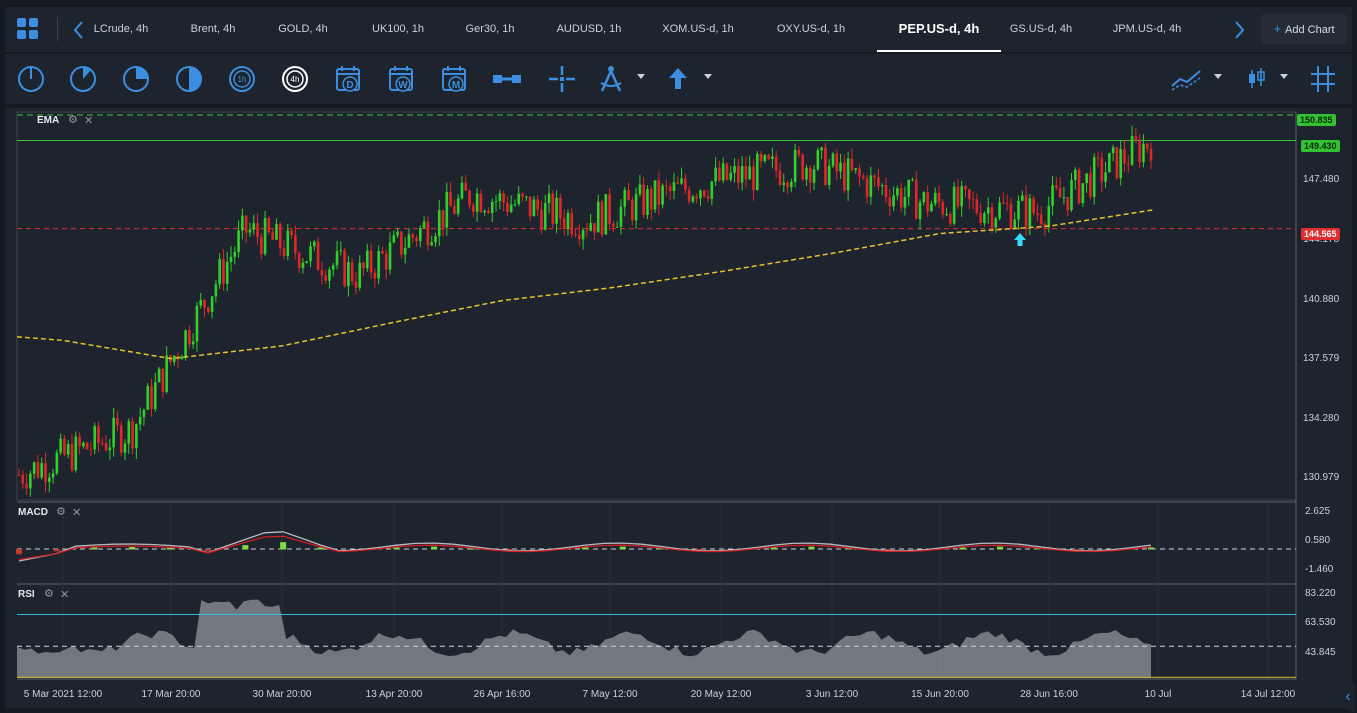 The height and width of the screenshot is (713, 1357). Describe the element at coordinates (1304, 29) in the screenshot. I see `add-chart-button: + Add Chart` at that location.